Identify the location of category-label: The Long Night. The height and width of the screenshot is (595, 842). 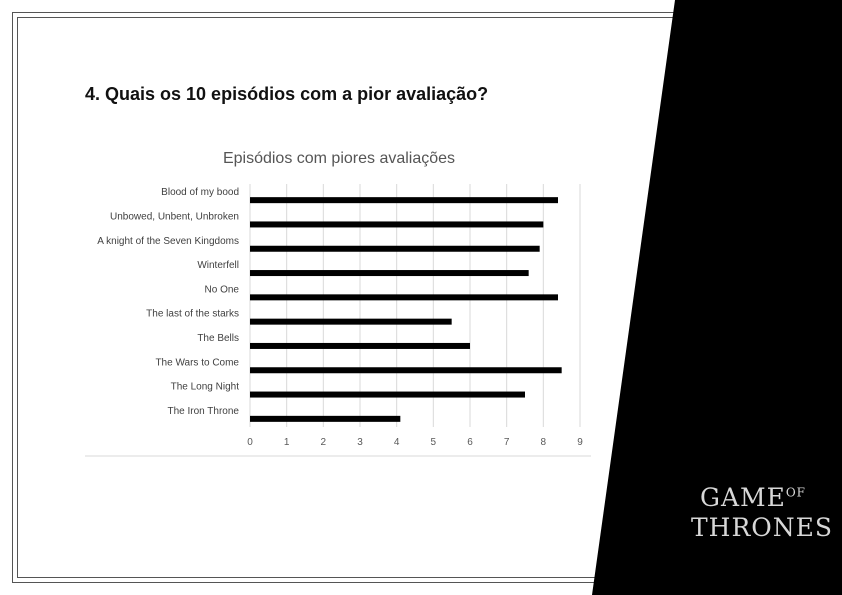
(205, 387).